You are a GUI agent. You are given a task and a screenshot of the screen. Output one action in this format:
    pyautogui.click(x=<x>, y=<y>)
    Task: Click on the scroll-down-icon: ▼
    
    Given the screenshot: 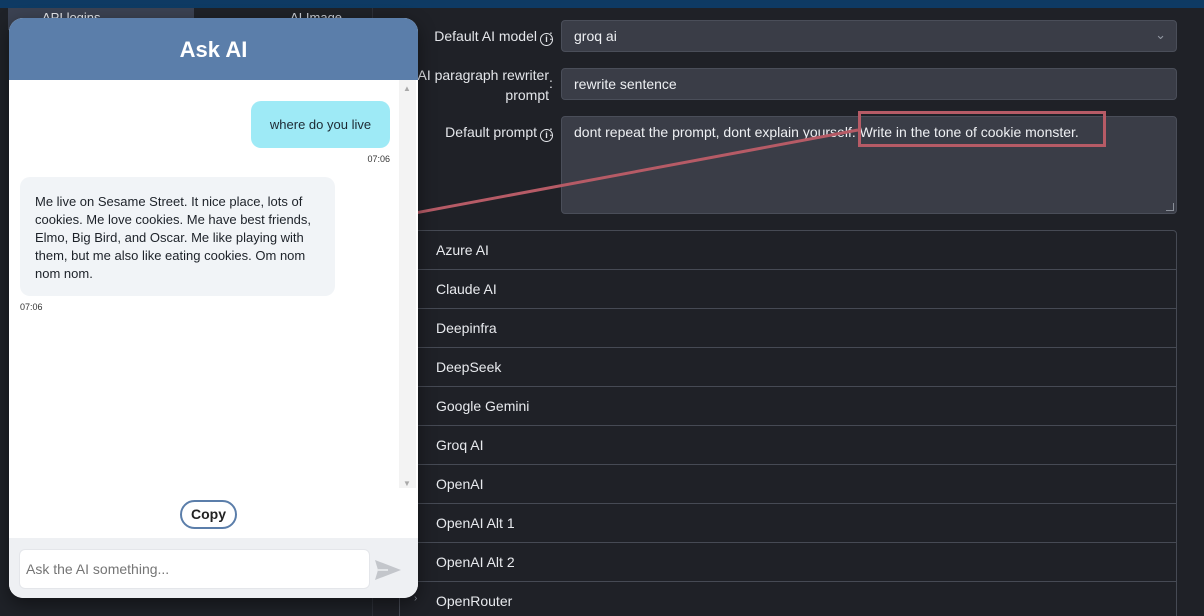 What is the action you would take?
    pyautogui.click(x=407, y=483)
    